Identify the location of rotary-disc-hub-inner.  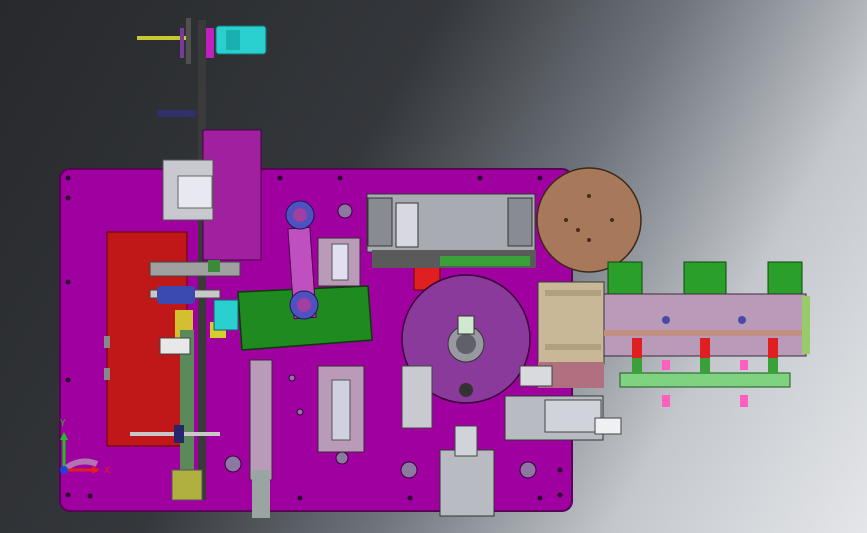
(466, 344).